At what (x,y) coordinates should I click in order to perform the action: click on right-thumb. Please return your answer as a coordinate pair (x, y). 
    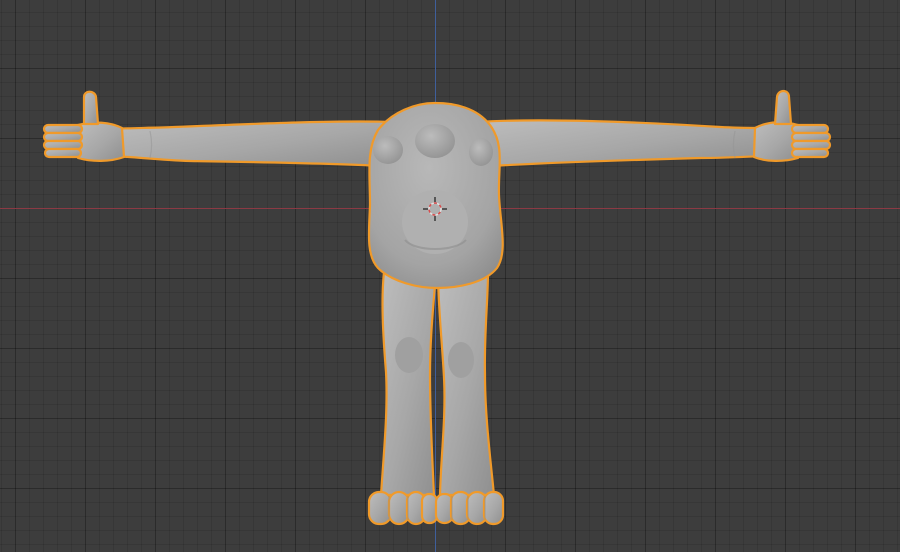
    Looking at the image, I should click on (783, 107).